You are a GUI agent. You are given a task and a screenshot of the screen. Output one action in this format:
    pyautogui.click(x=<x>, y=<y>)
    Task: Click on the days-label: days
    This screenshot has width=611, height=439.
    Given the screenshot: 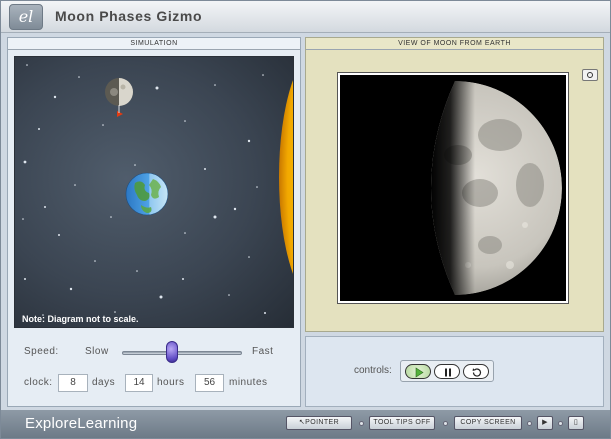 What is the action you would take?
    pyautogui.click(x=104, y=382)
    